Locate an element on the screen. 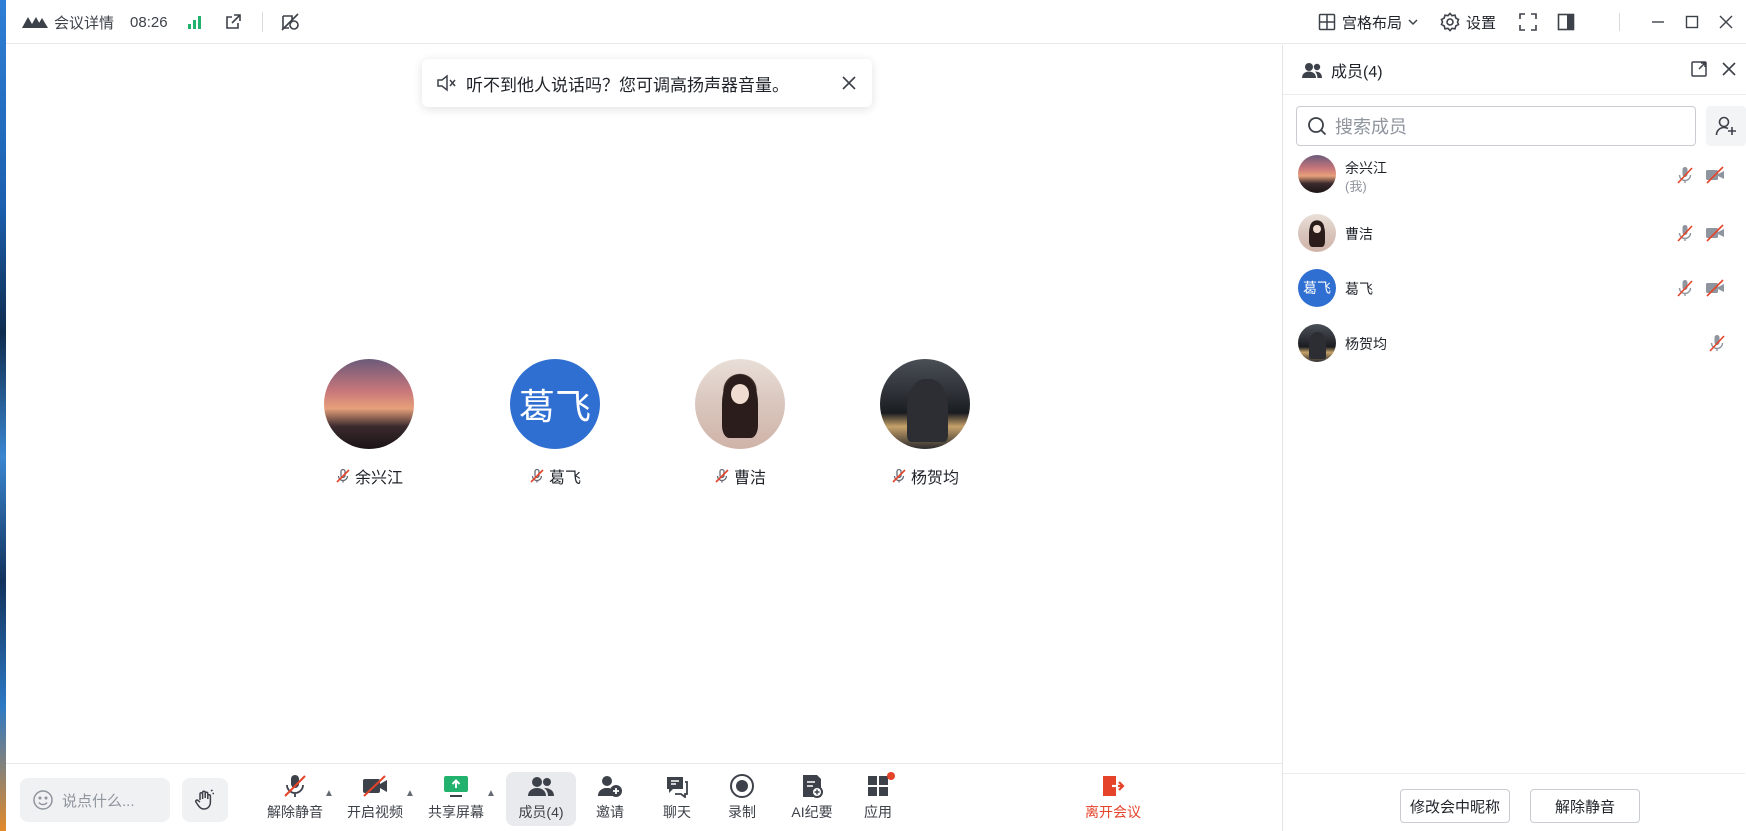  invite-label: 邀请 is located at coordinates (610, 812).